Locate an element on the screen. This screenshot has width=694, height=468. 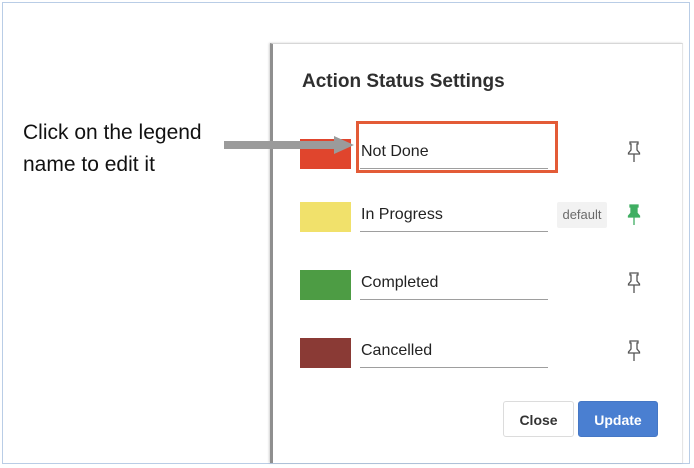
annotation-callout: Click on the legend name to edit it is located at coordinates (112, 149).